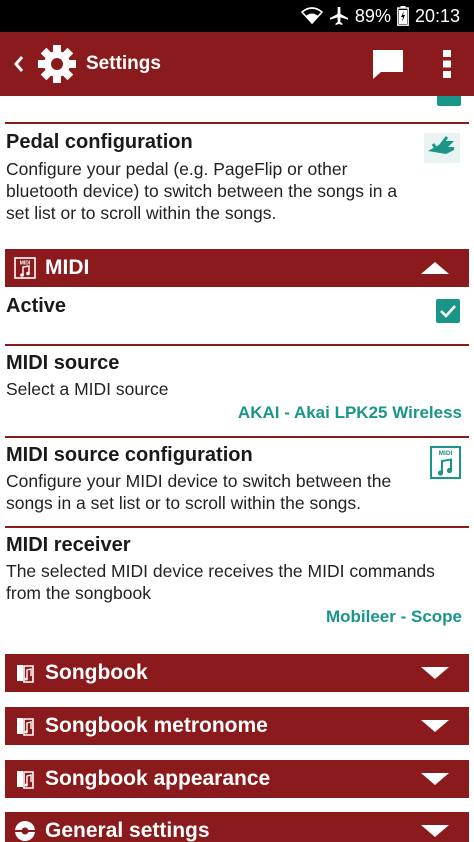 Image resolution: width=474 pixels, height=842 pixels. Describe the element at coordinates (372, 15) in the screenshot. I see `battery-percent: 89%` at that location.